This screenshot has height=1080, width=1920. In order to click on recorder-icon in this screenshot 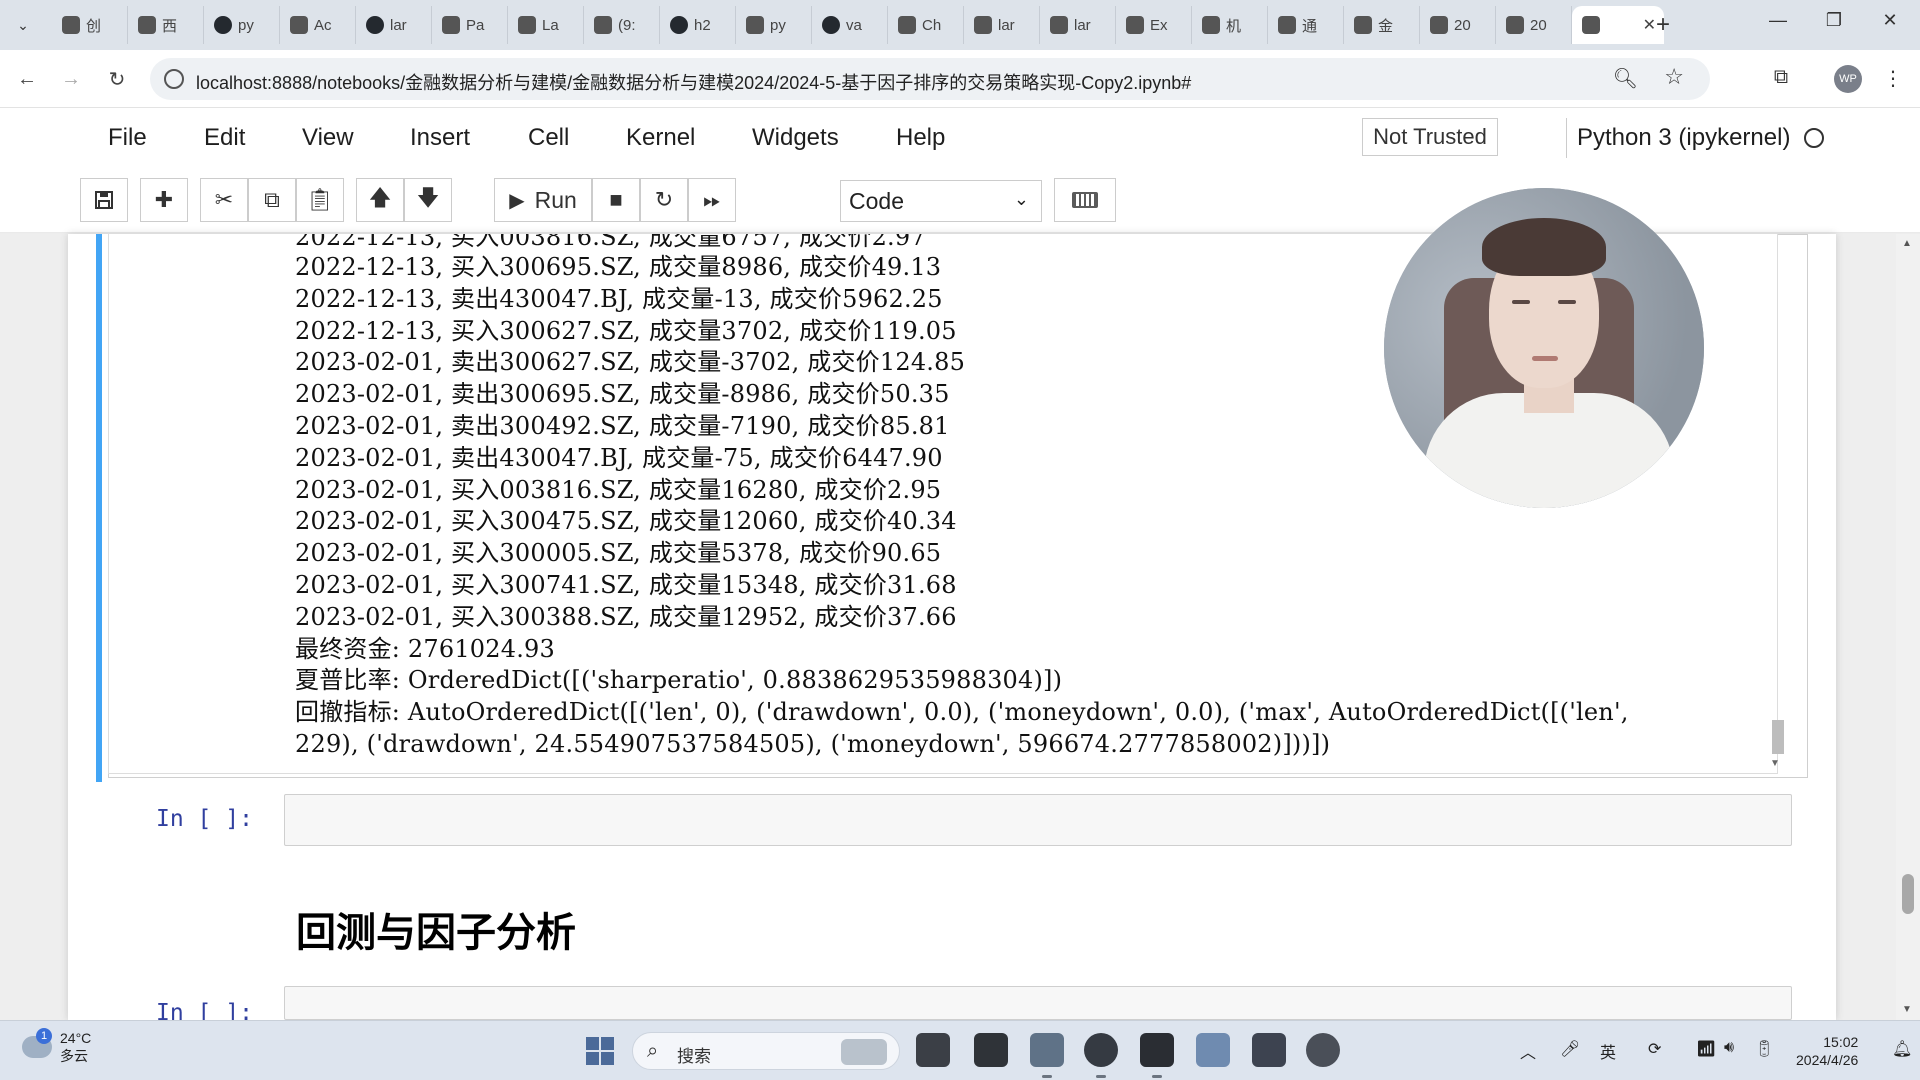, I will do `click(1323, 1050)`.